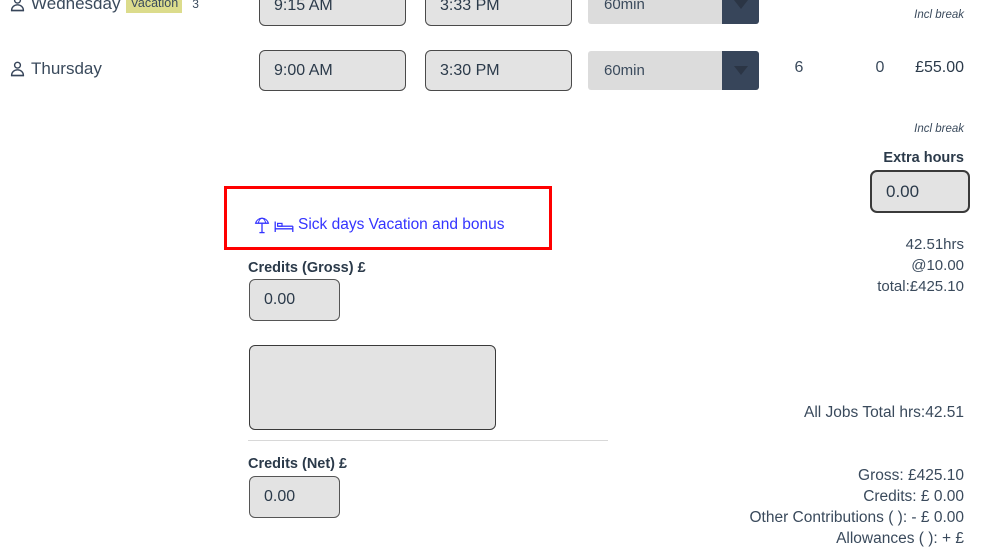 Image resolution: width=989 pixels, height=548 pixels. I want to click on day-label-thursday: Thursday, so click(56, 69).